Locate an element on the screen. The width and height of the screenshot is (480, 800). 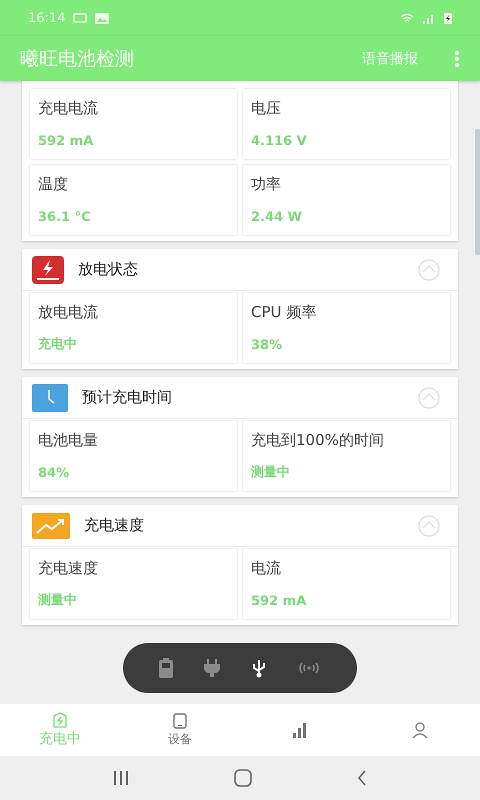
metric-value: 38% is located at coordinates (267, 345).